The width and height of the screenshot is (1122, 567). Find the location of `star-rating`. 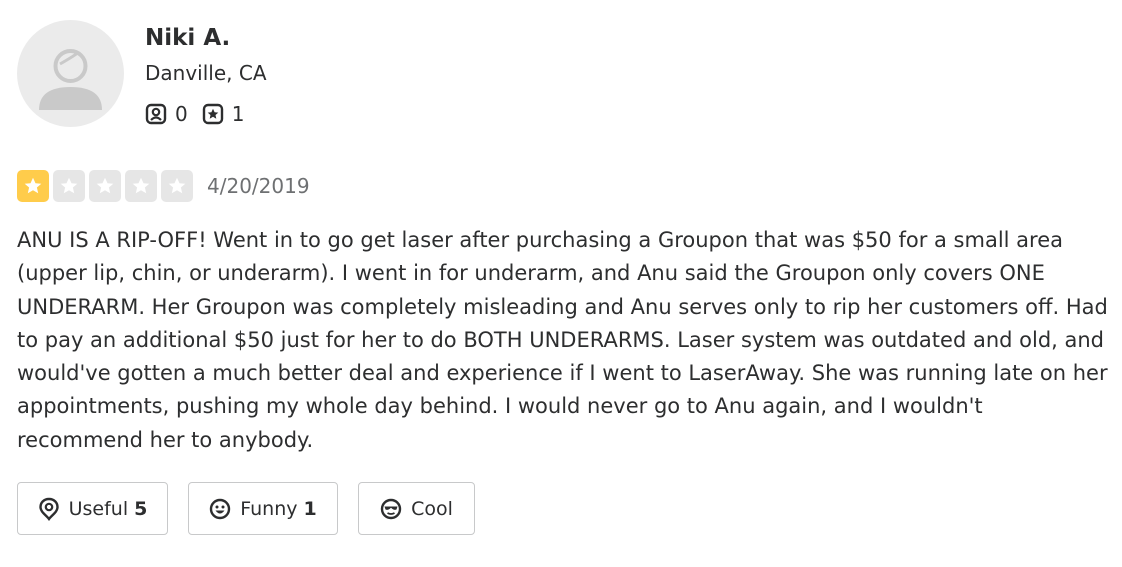

star-rating is located at coordinates (107, 186).